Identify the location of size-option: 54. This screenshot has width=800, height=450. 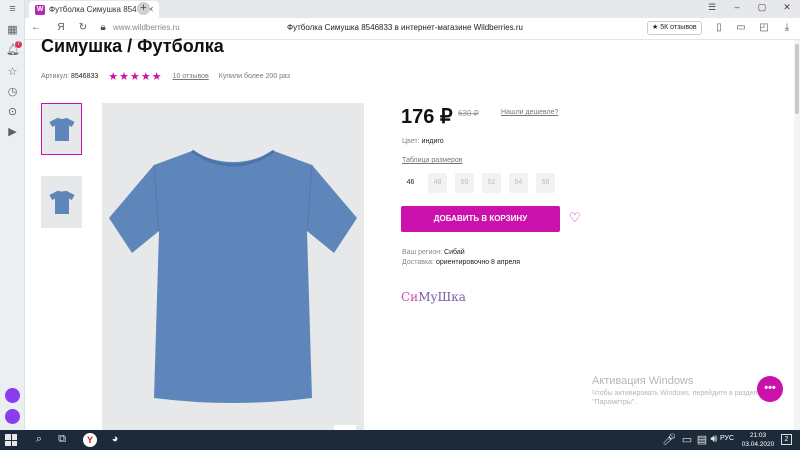
(518, 183).